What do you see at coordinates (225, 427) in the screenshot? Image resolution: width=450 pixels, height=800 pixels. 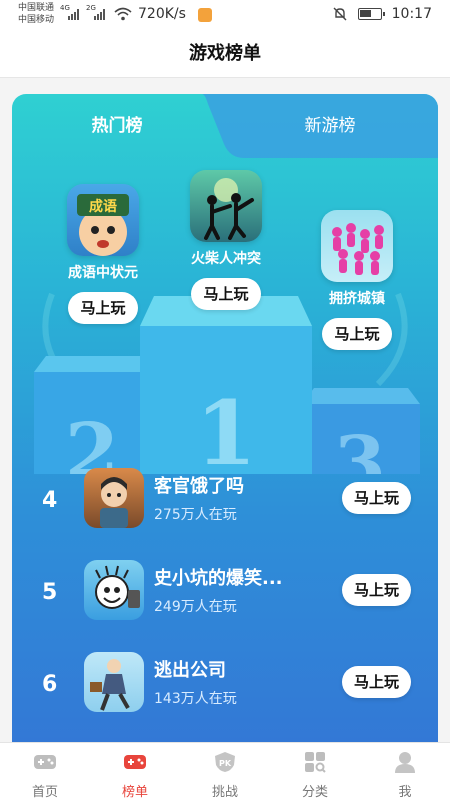 I see `podium-number-1: 1` at bounding box center [225, 427].